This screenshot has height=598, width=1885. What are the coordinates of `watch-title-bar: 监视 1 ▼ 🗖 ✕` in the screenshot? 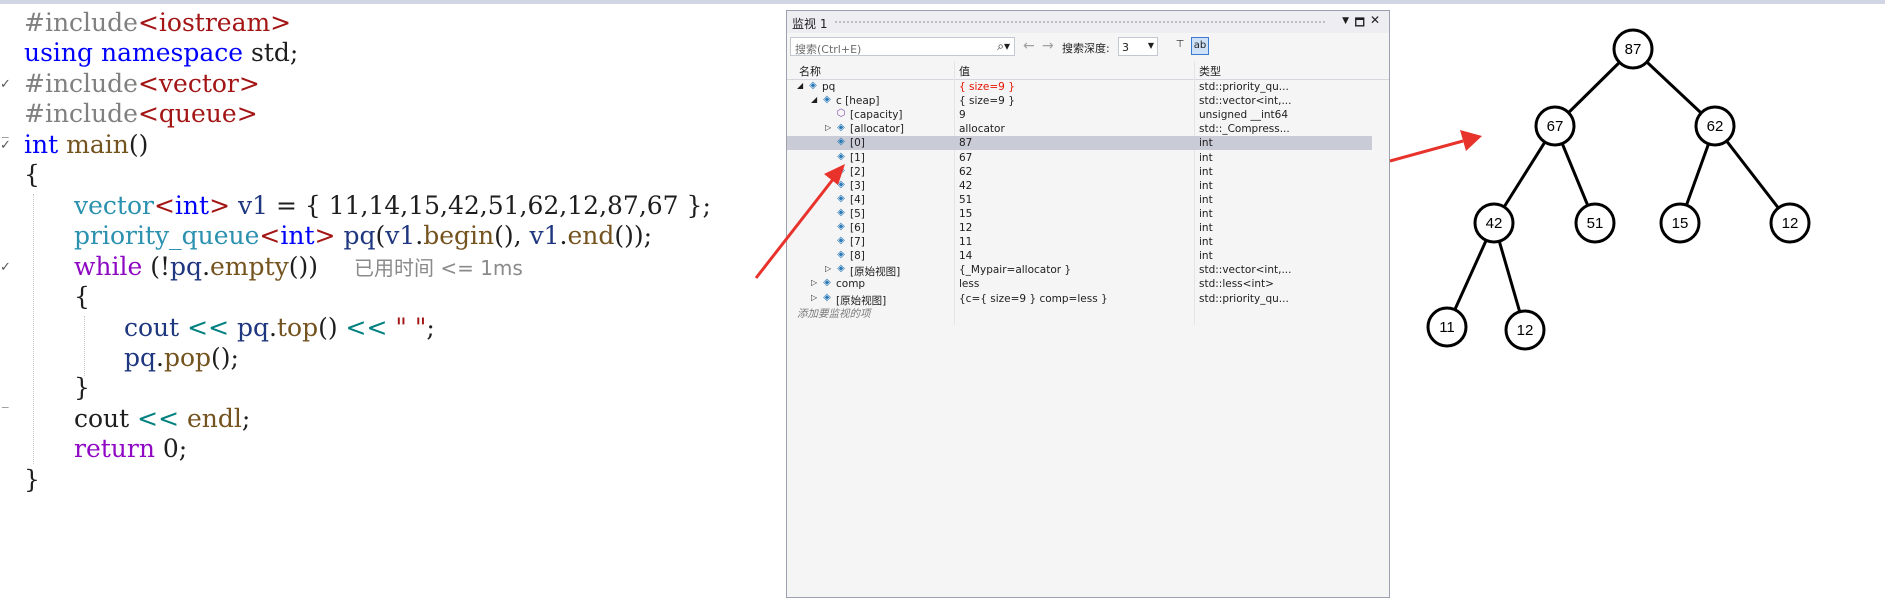 It's located at (1088, 22).